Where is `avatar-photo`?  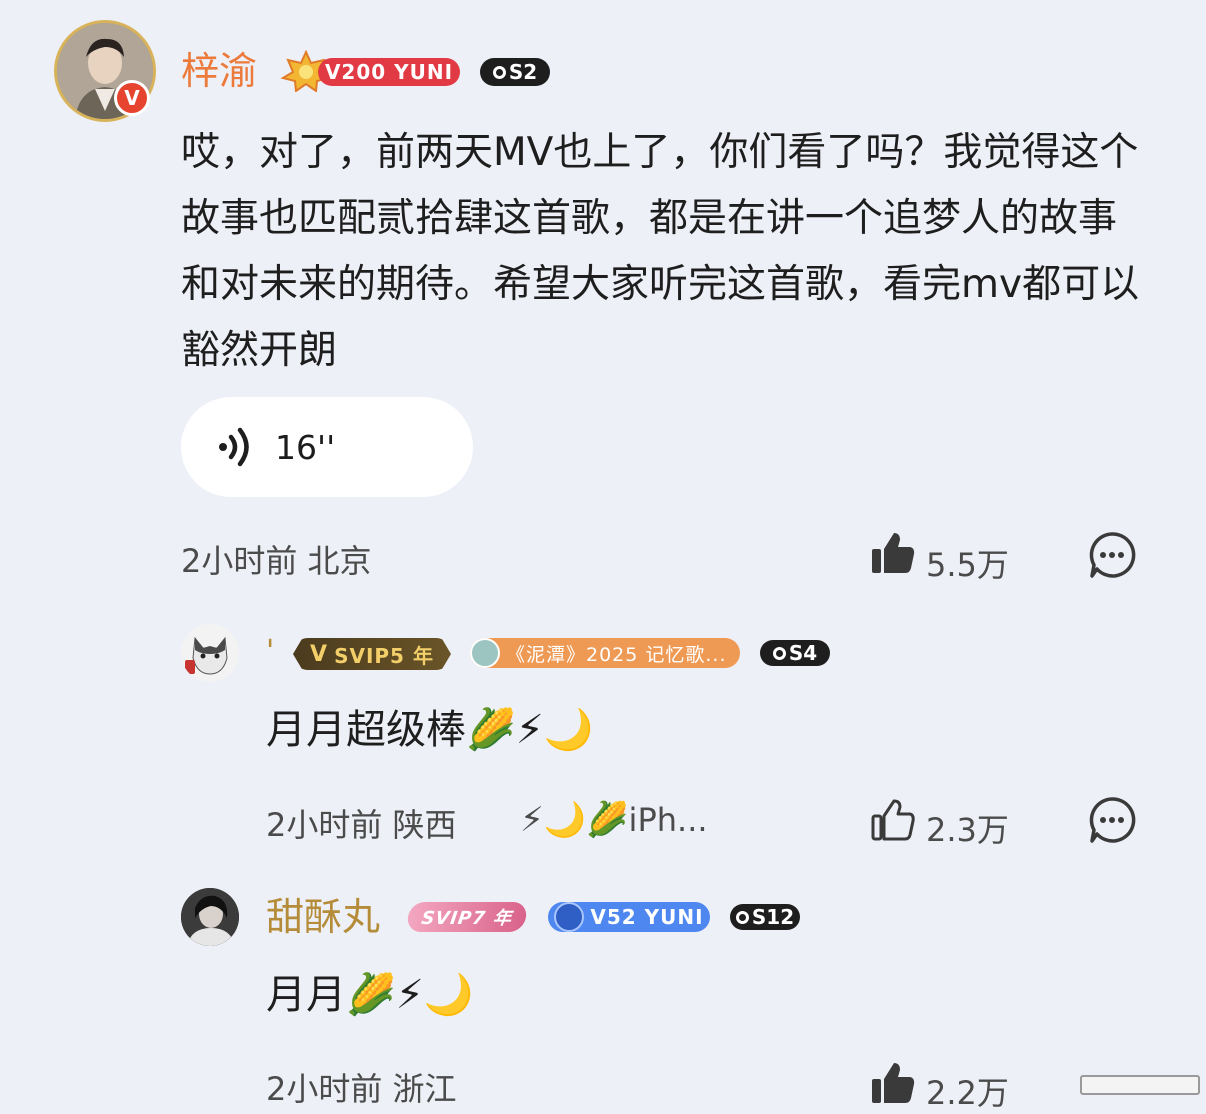
avatar-photo is located at coordinates (210, 917).